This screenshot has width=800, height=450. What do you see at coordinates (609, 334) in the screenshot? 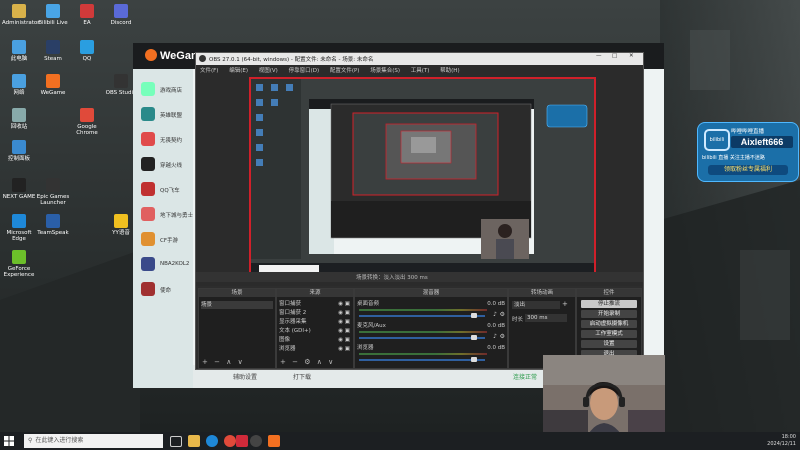
I see `studio-mode-button: 工作室模式` at bounding box center [609, 334].